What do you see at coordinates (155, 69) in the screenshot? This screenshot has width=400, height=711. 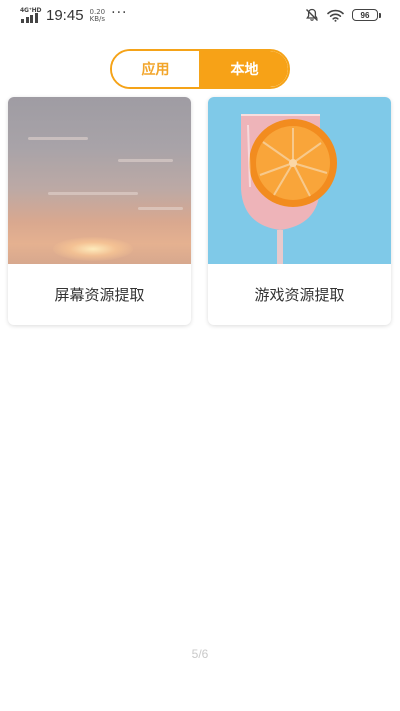 I see `tab-app: 应用` at bounding box center [155, 69].